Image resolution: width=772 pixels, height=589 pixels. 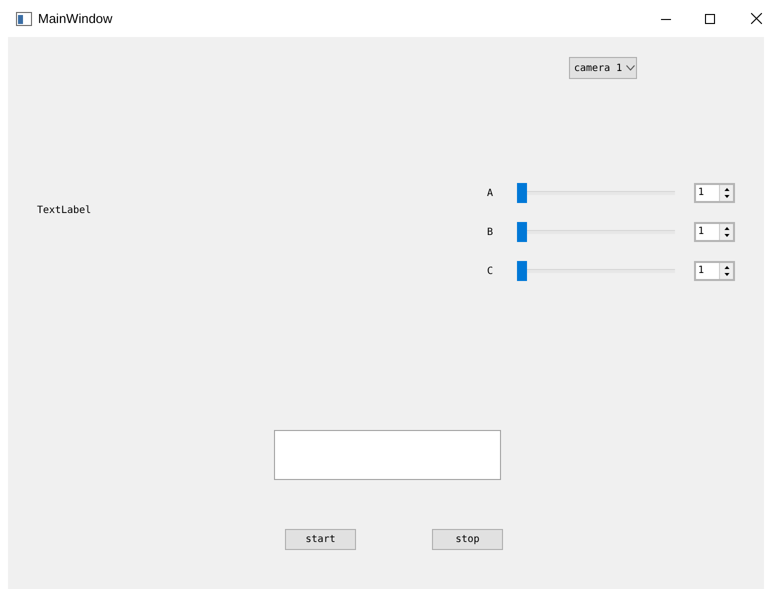 What do you see at coordinates (64, 210) in the screenshot?
I see `text-label: TextLabel` at bounding box center [64, 210].